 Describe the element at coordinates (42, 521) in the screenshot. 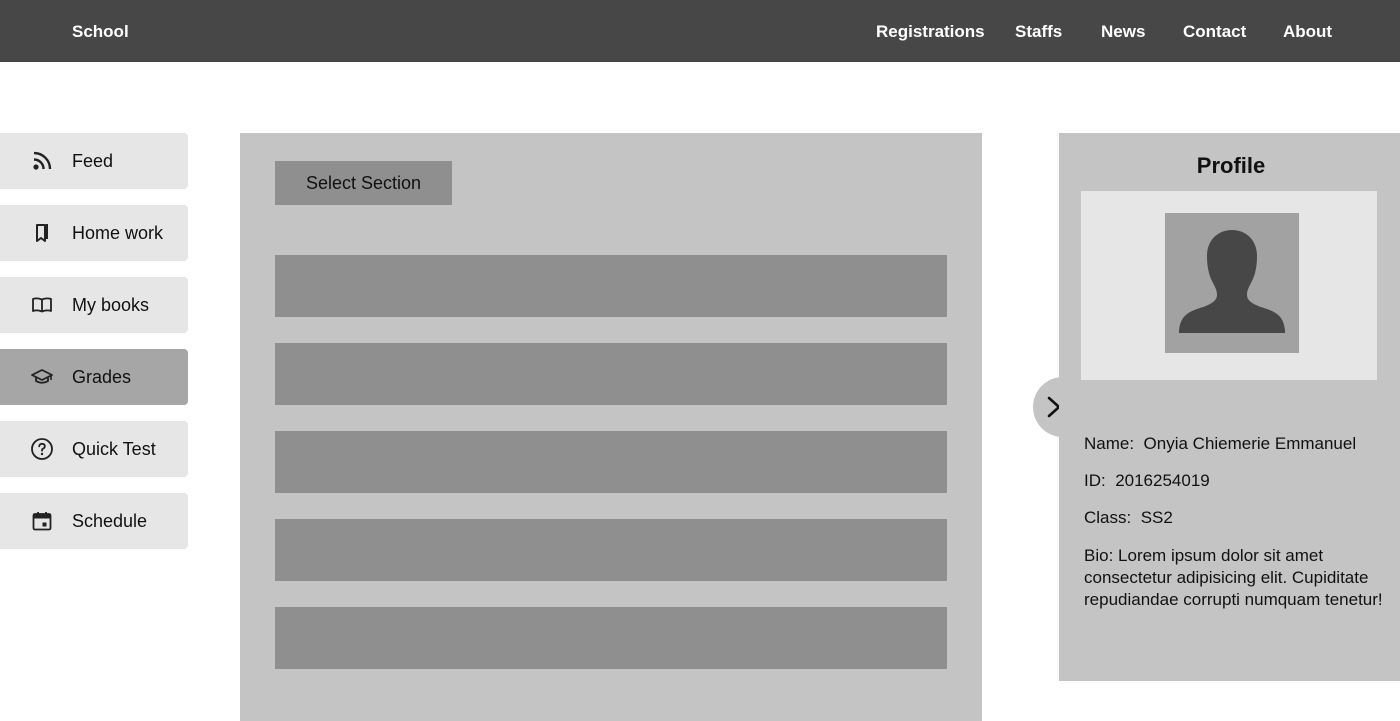

I see `calendar-icon` at that location.